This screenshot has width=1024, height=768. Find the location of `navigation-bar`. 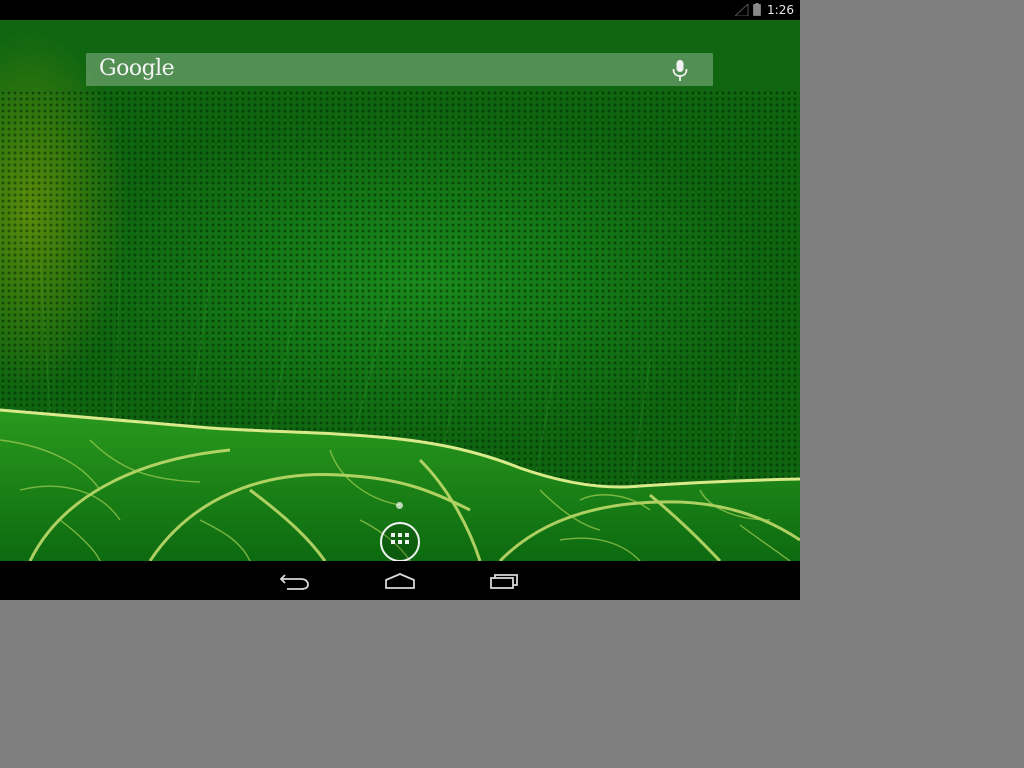

navigation-bar is located at coordinates (400, 580).